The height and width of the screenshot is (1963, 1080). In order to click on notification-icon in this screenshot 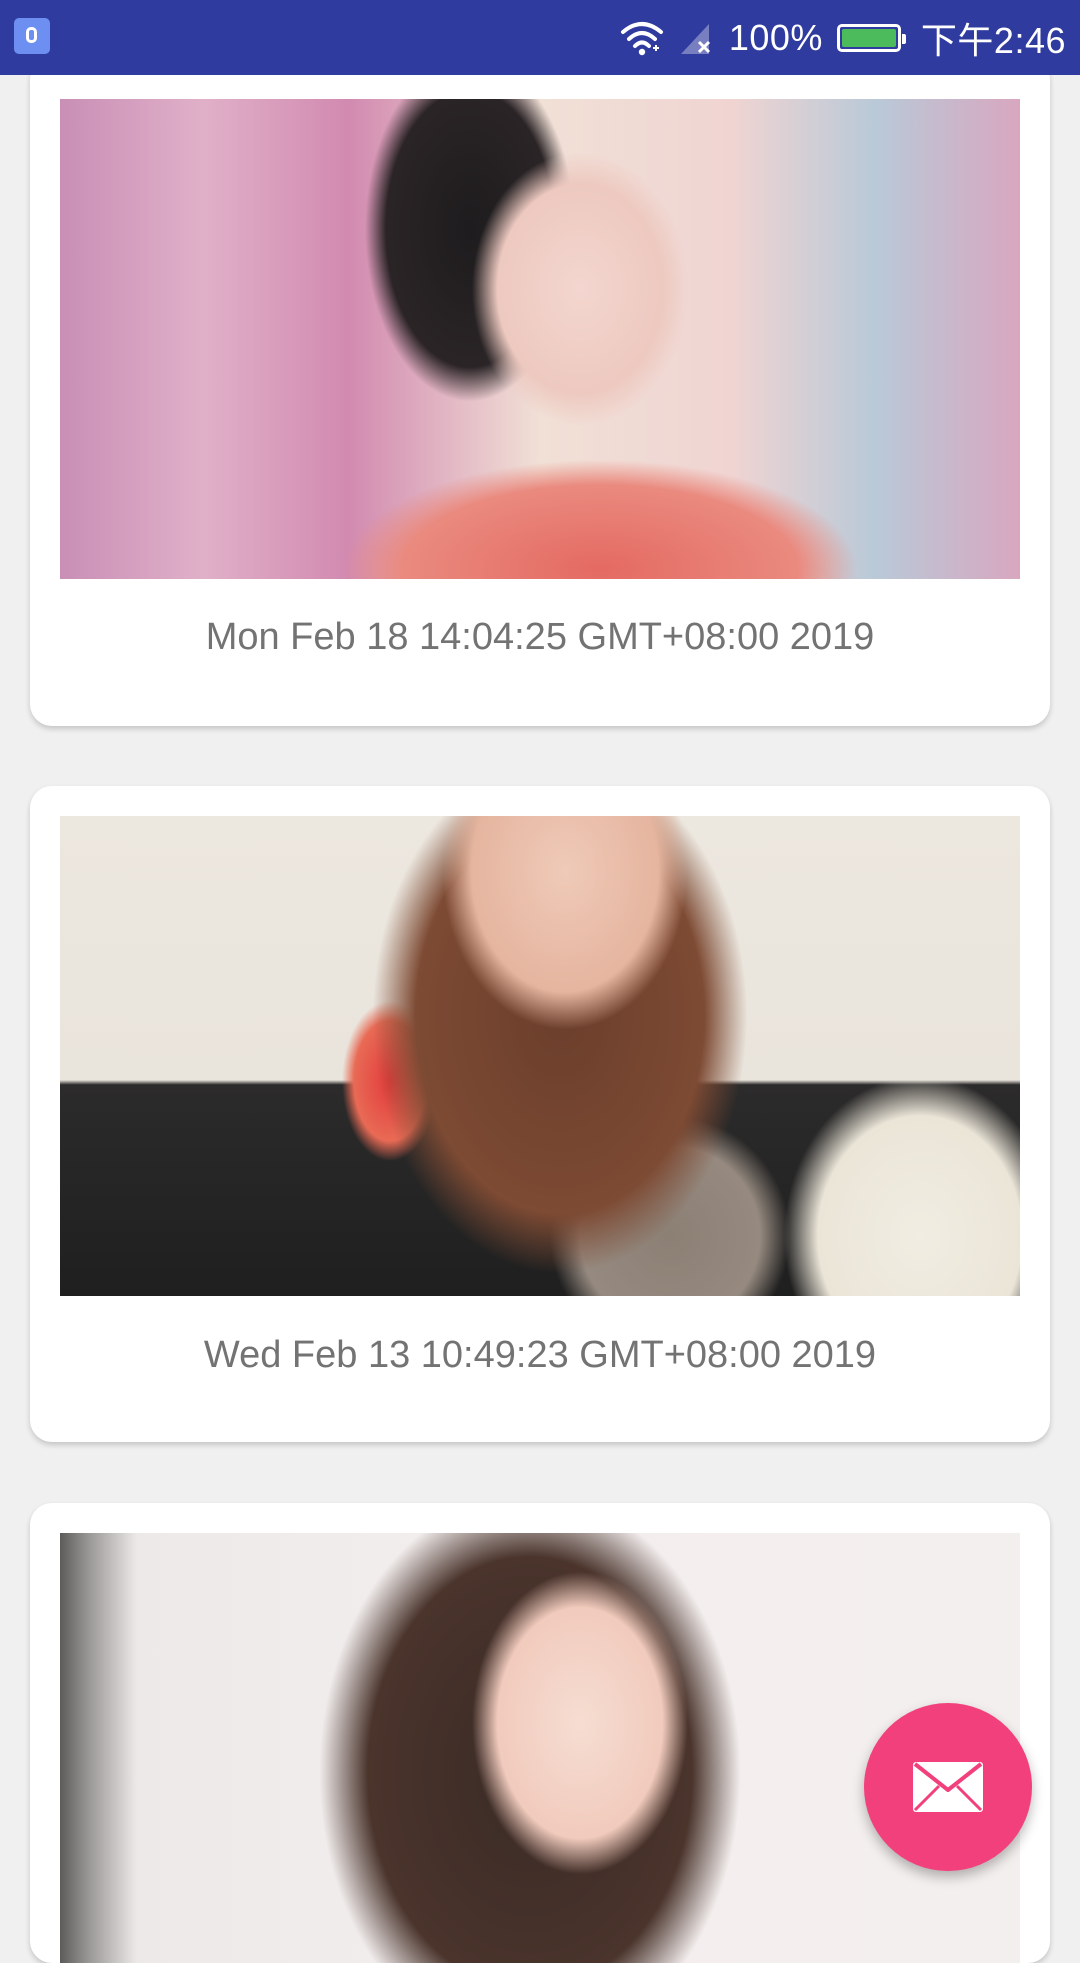, I will do `click(32, 36)`.